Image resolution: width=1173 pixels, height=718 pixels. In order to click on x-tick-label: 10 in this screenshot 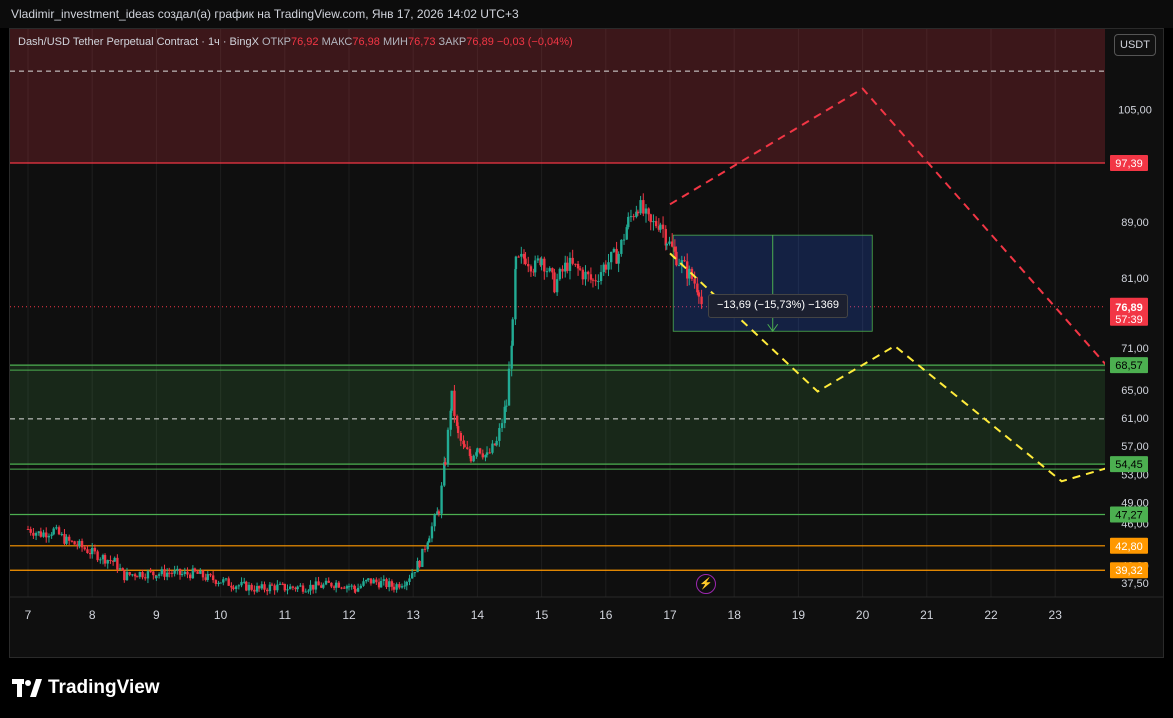, I will do `click(221, 615)`.